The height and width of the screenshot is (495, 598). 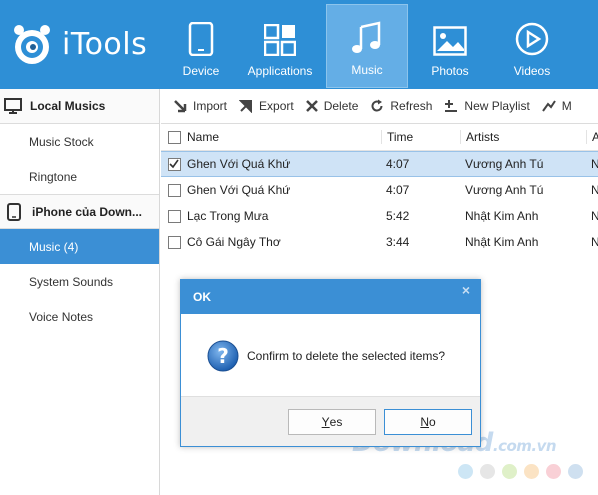 What do you see at coordinates (367, 70) in the screenshot?
I see `nav-music-label: Music` at bounding box center [367, 70].